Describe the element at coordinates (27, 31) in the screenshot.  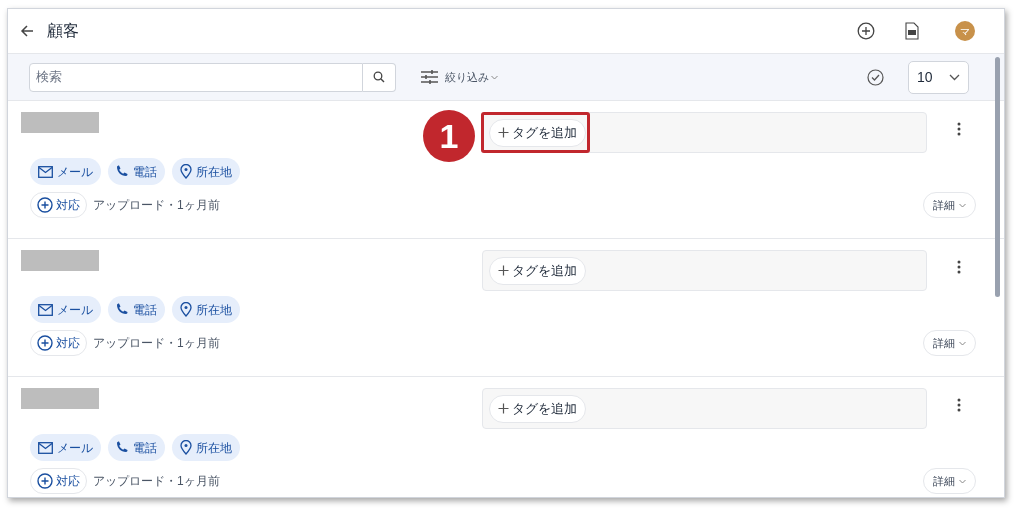
I see `back-arrow-icon` at that location.